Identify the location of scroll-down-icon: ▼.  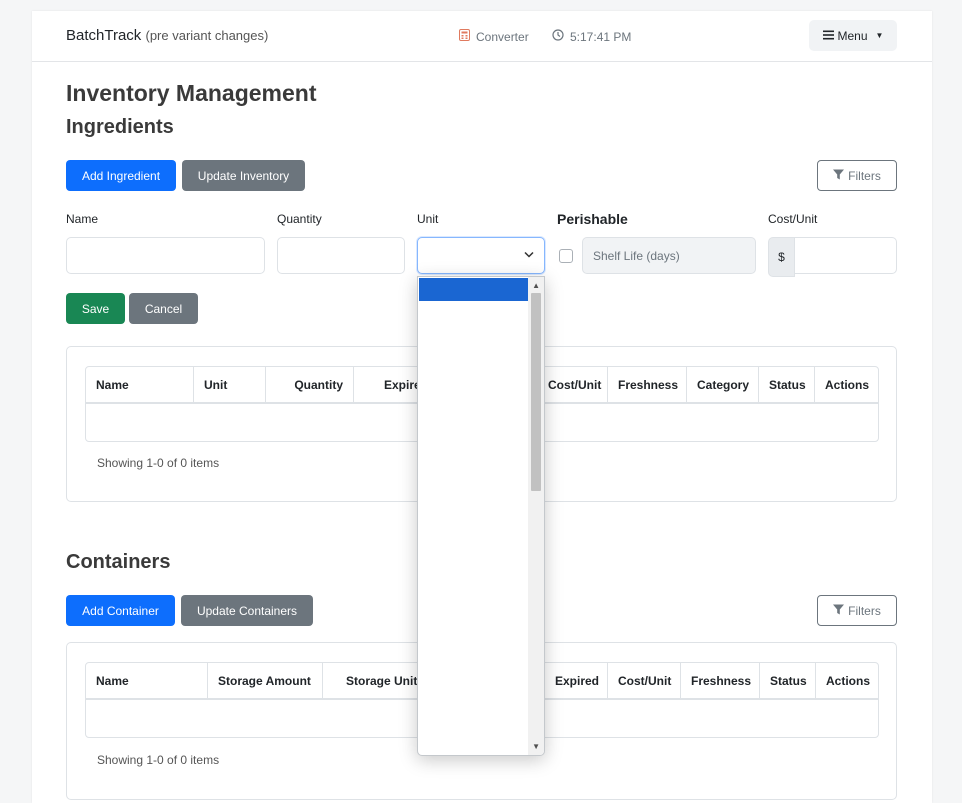
(536, 746).